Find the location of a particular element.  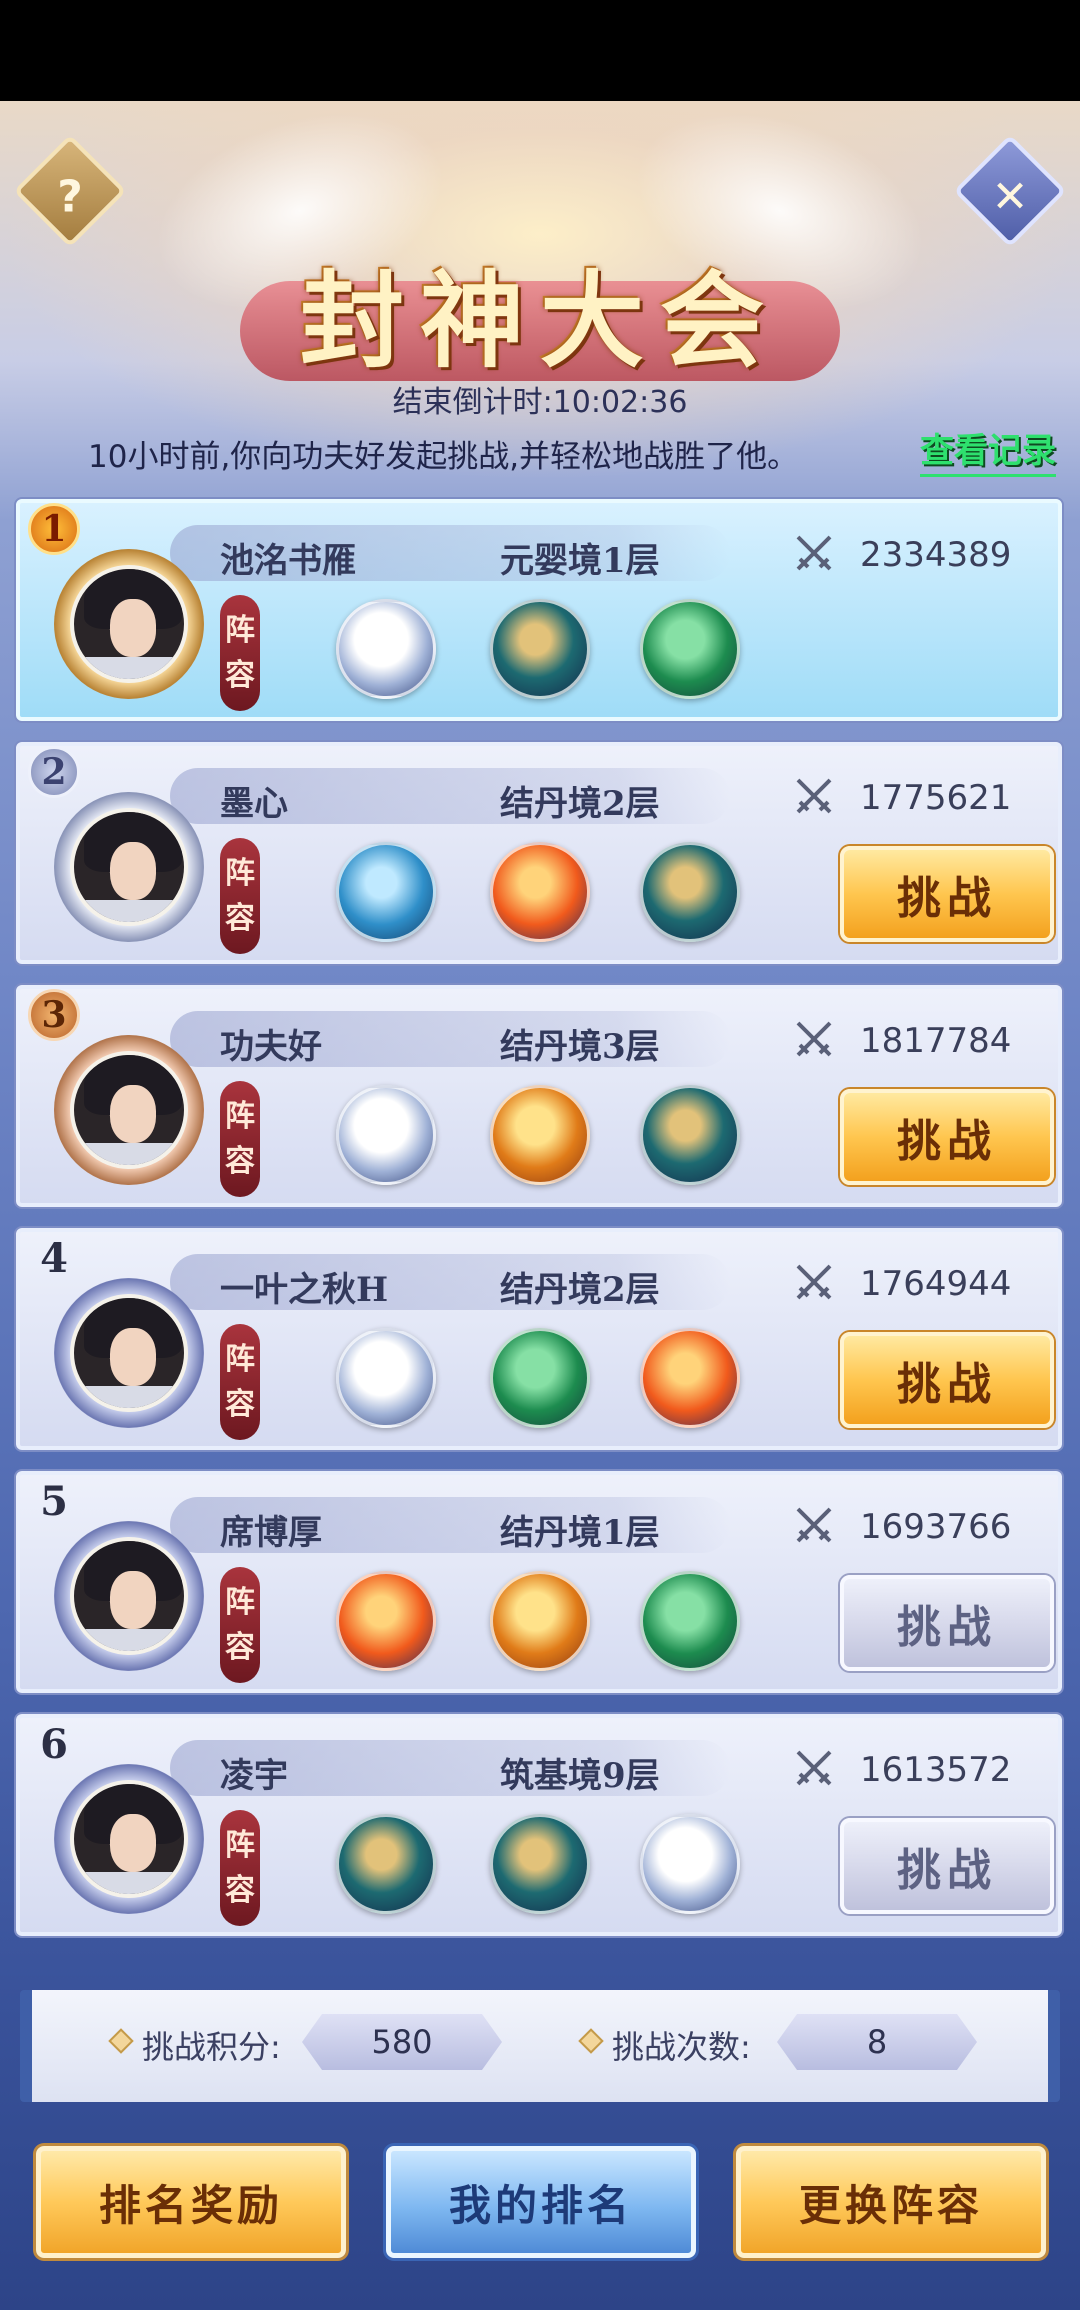

battle-notice: 10小时前,你向功夫好发起挑战,并轻松地战胜了他。 is located at coordinates (443, 457).